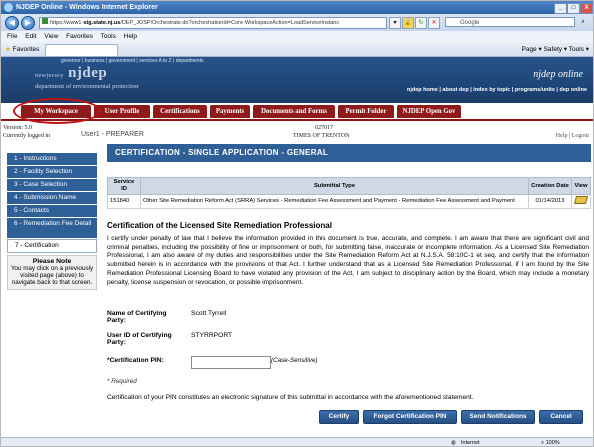 Image resolution: width=594 pixels, height=447 pixels. I want to click on njdep-logo: newjersey njdep, so click(71, 73).